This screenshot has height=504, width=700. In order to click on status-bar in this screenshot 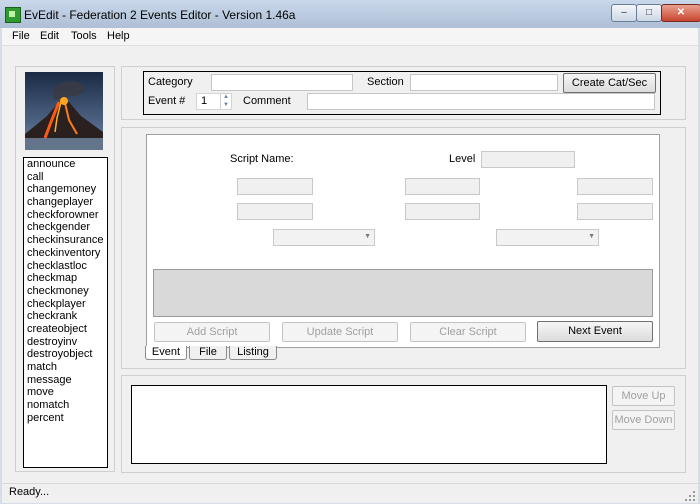, I will do `click(350, 493)`.